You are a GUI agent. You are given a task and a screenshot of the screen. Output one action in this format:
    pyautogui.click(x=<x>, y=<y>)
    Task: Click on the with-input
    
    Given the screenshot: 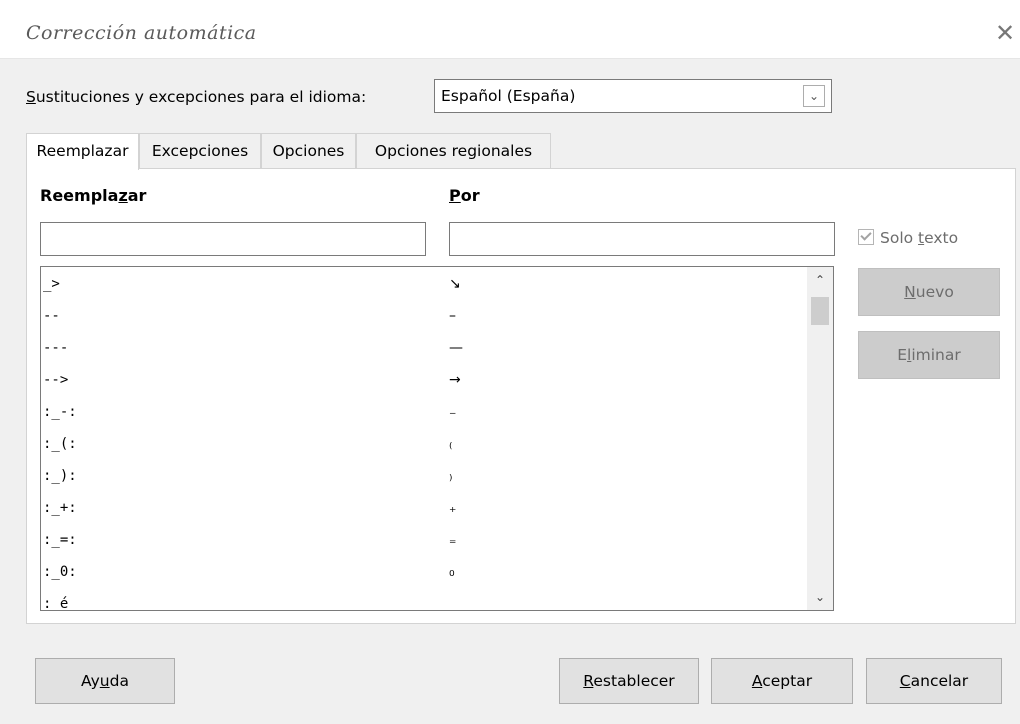 What is the action you would take?
    pyautogui.click(x=642, y=239)
    